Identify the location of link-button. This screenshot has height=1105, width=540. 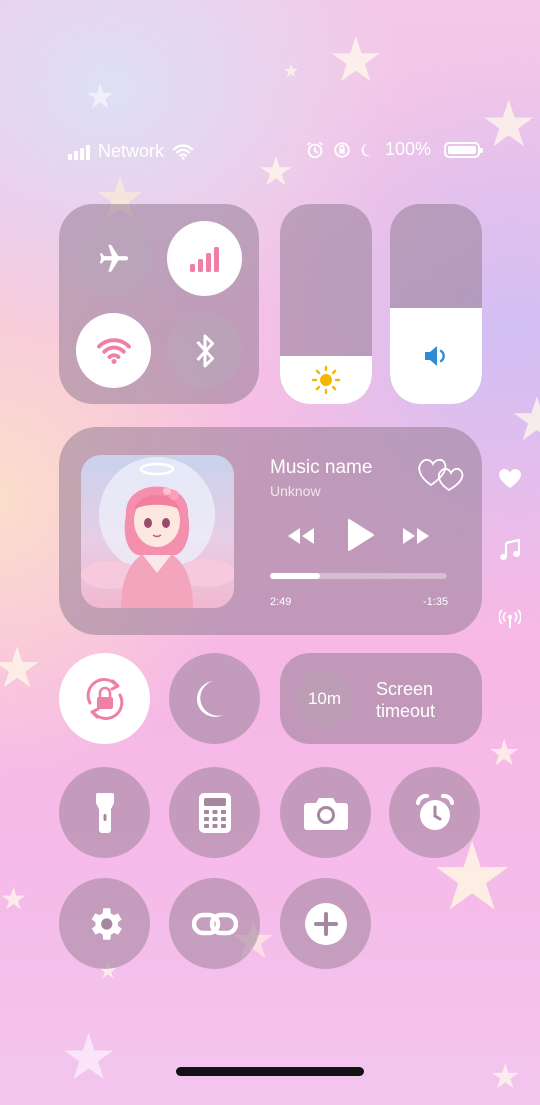
(214, 923).